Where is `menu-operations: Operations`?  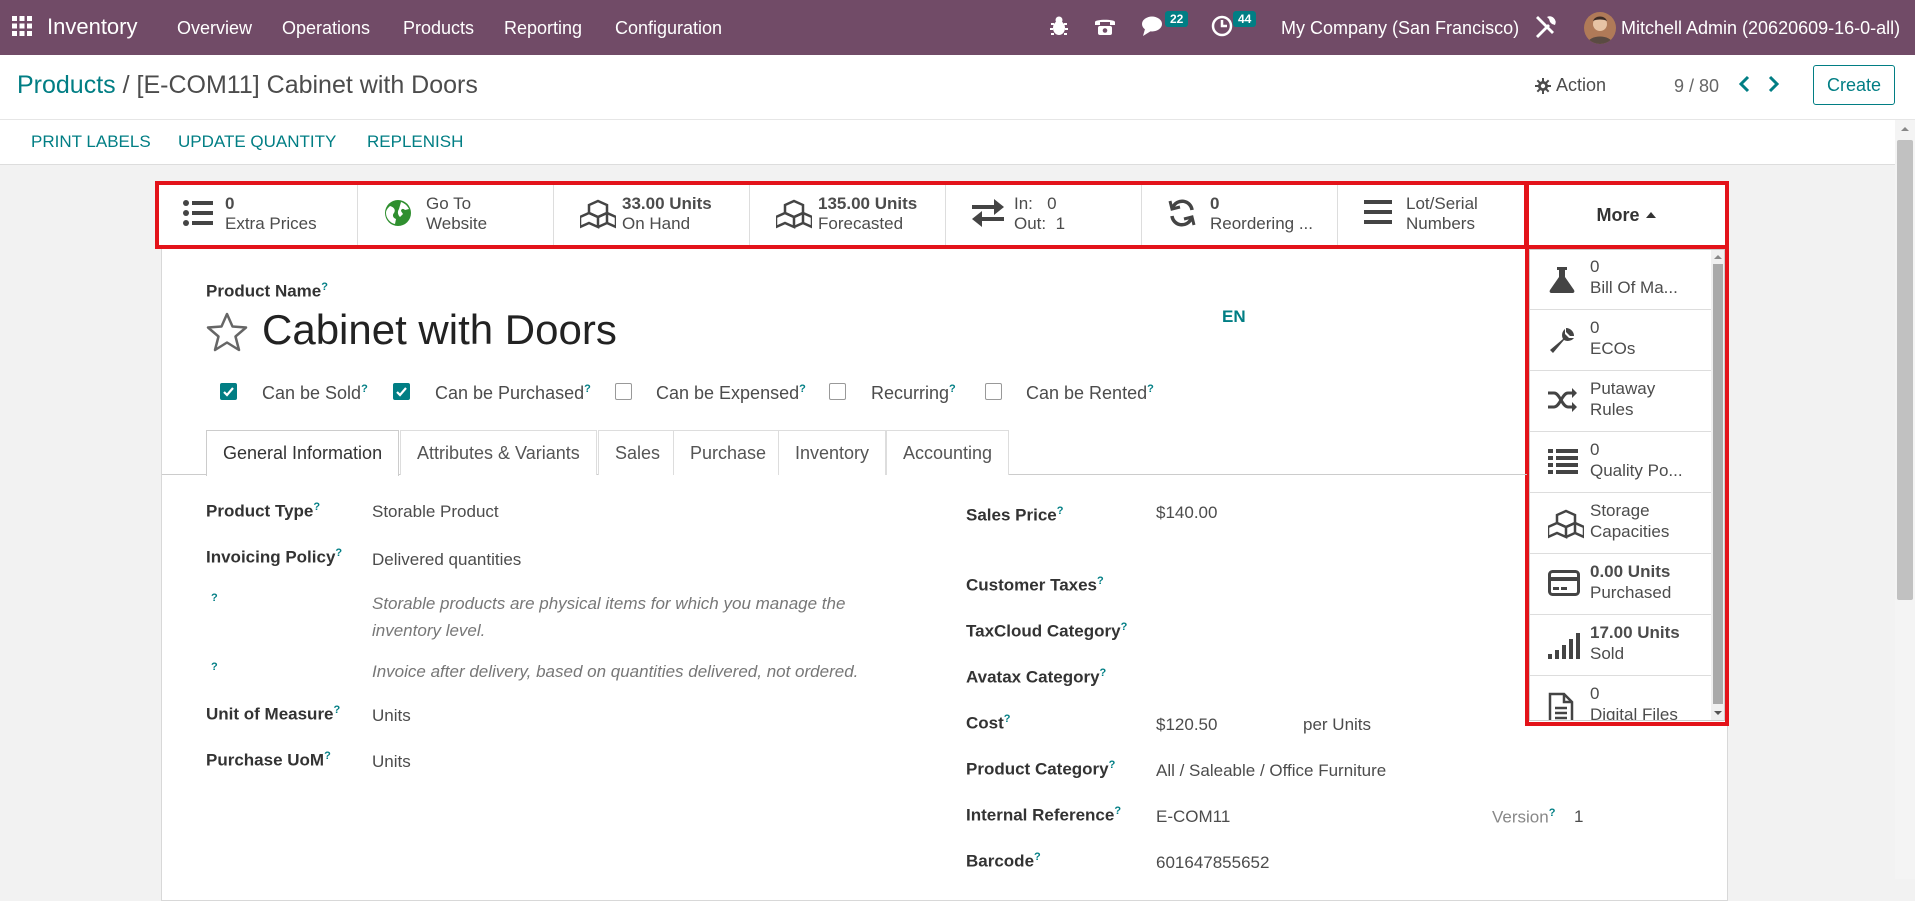
menu-operations: Operations is located at coordinates (326, 28).